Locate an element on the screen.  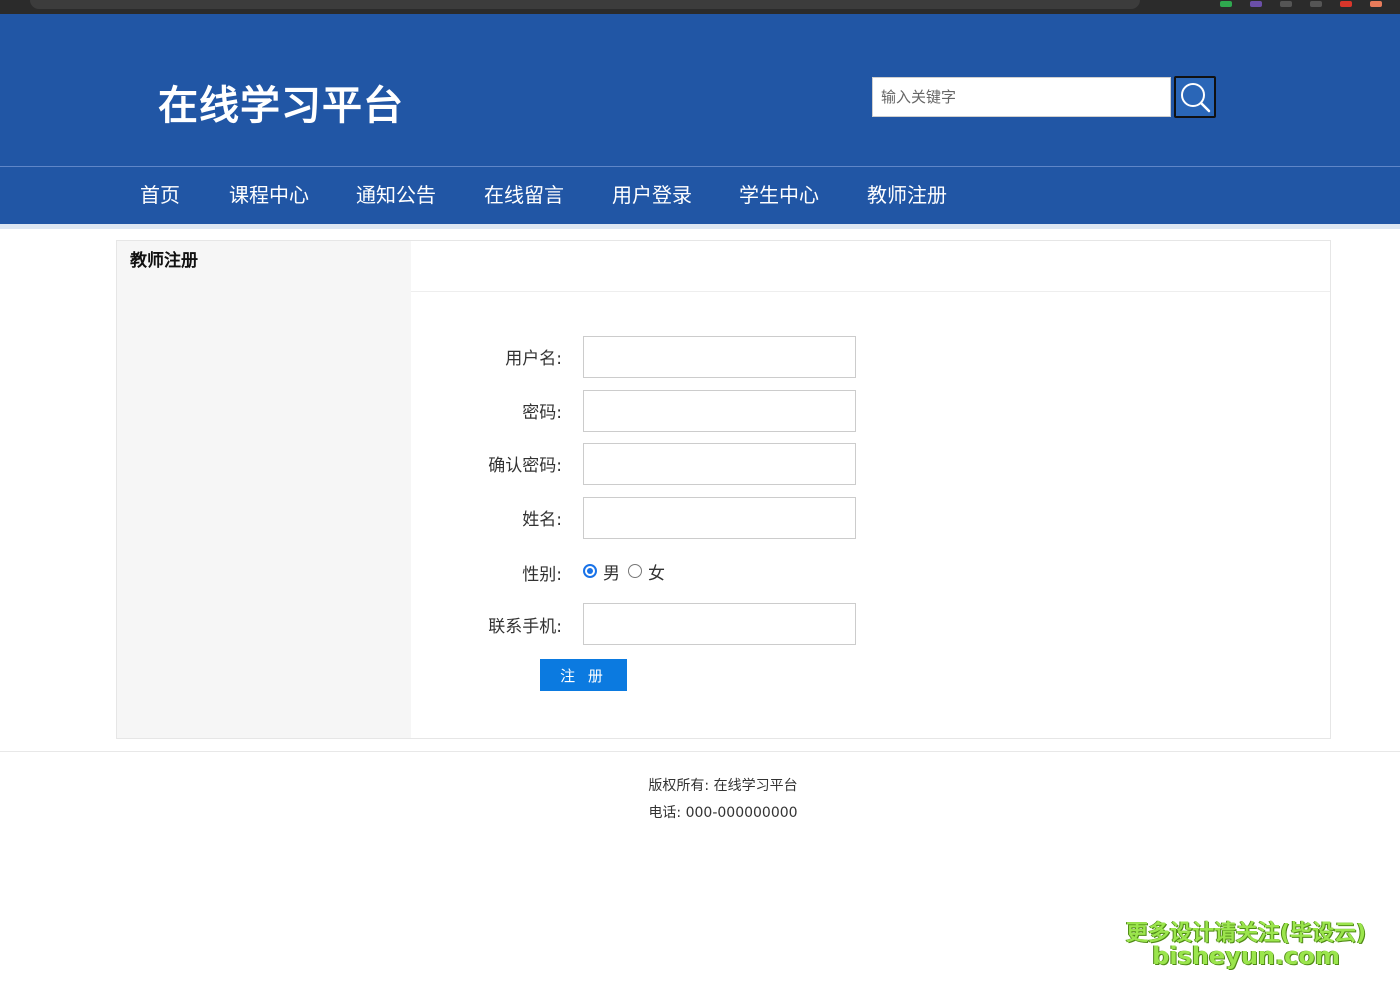
sidebar-title: 教师注册 is located at coordinates (164, 261).